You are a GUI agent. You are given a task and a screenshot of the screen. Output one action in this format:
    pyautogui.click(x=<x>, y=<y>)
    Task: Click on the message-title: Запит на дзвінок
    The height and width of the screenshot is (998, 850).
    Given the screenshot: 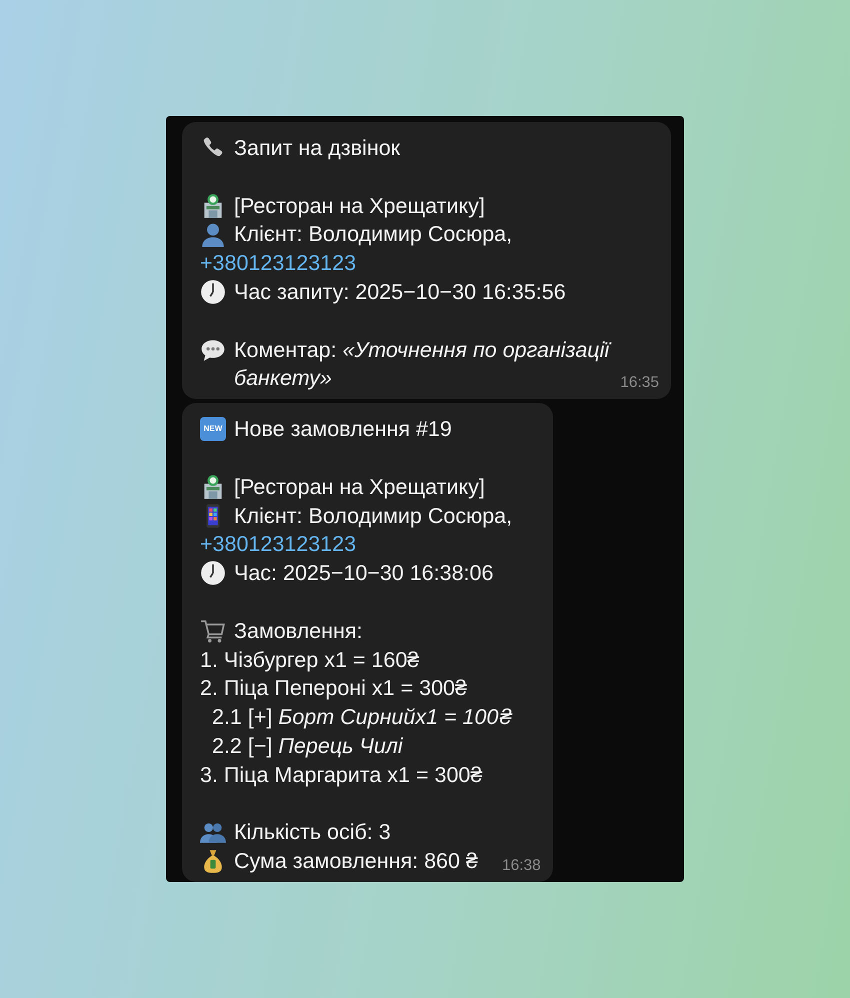 What is the action you would take?
    pyautogui.click(x=317, y=148)
    